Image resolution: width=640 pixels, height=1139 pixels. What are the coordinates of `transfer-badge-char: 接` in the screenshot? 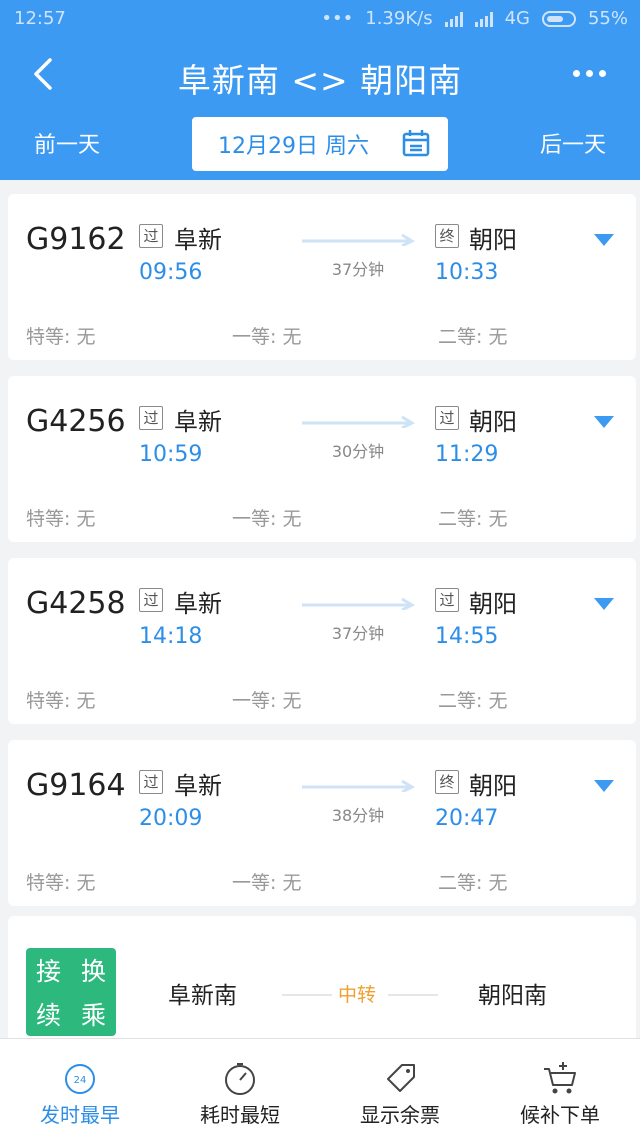 It's located at (48, 971).